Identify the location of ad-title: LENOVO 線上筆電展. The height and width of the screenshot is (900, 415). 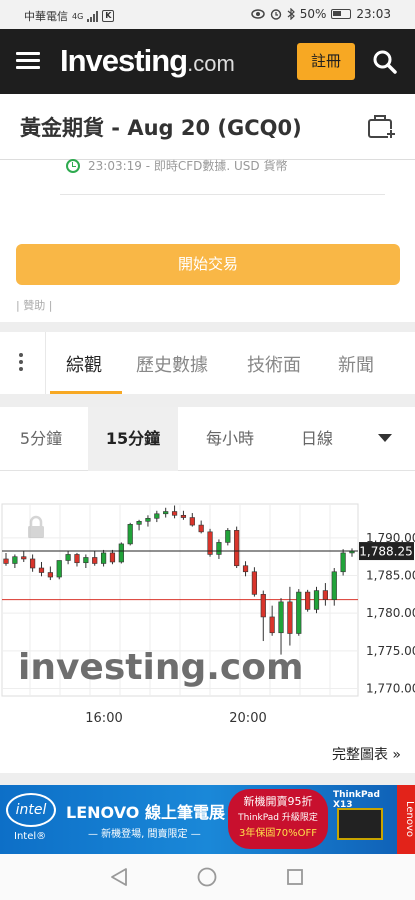
(145, 812).